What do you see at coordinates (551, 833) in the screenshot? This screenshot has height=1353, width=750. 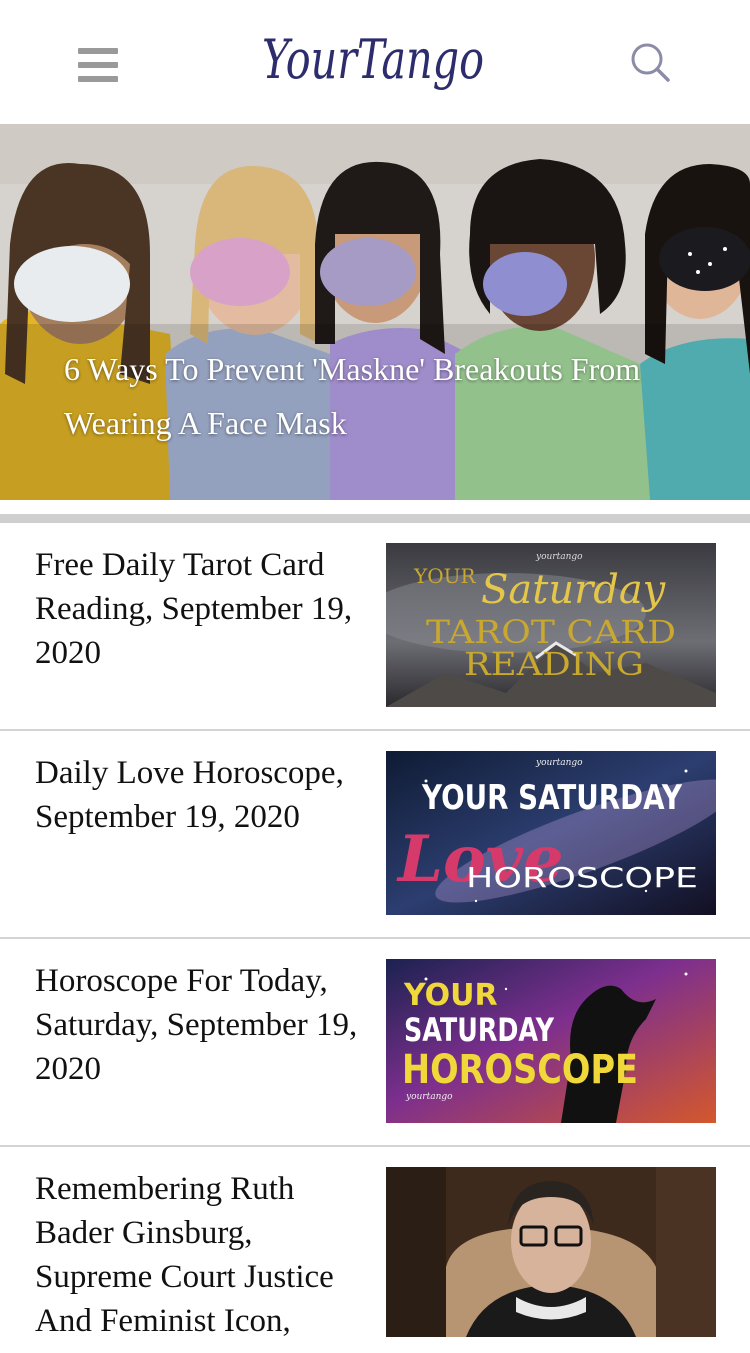 I see `article-thumbnail: yourtango YOUR SATURDAY Love HOROSCOPE` at bounding box center [551, 833].